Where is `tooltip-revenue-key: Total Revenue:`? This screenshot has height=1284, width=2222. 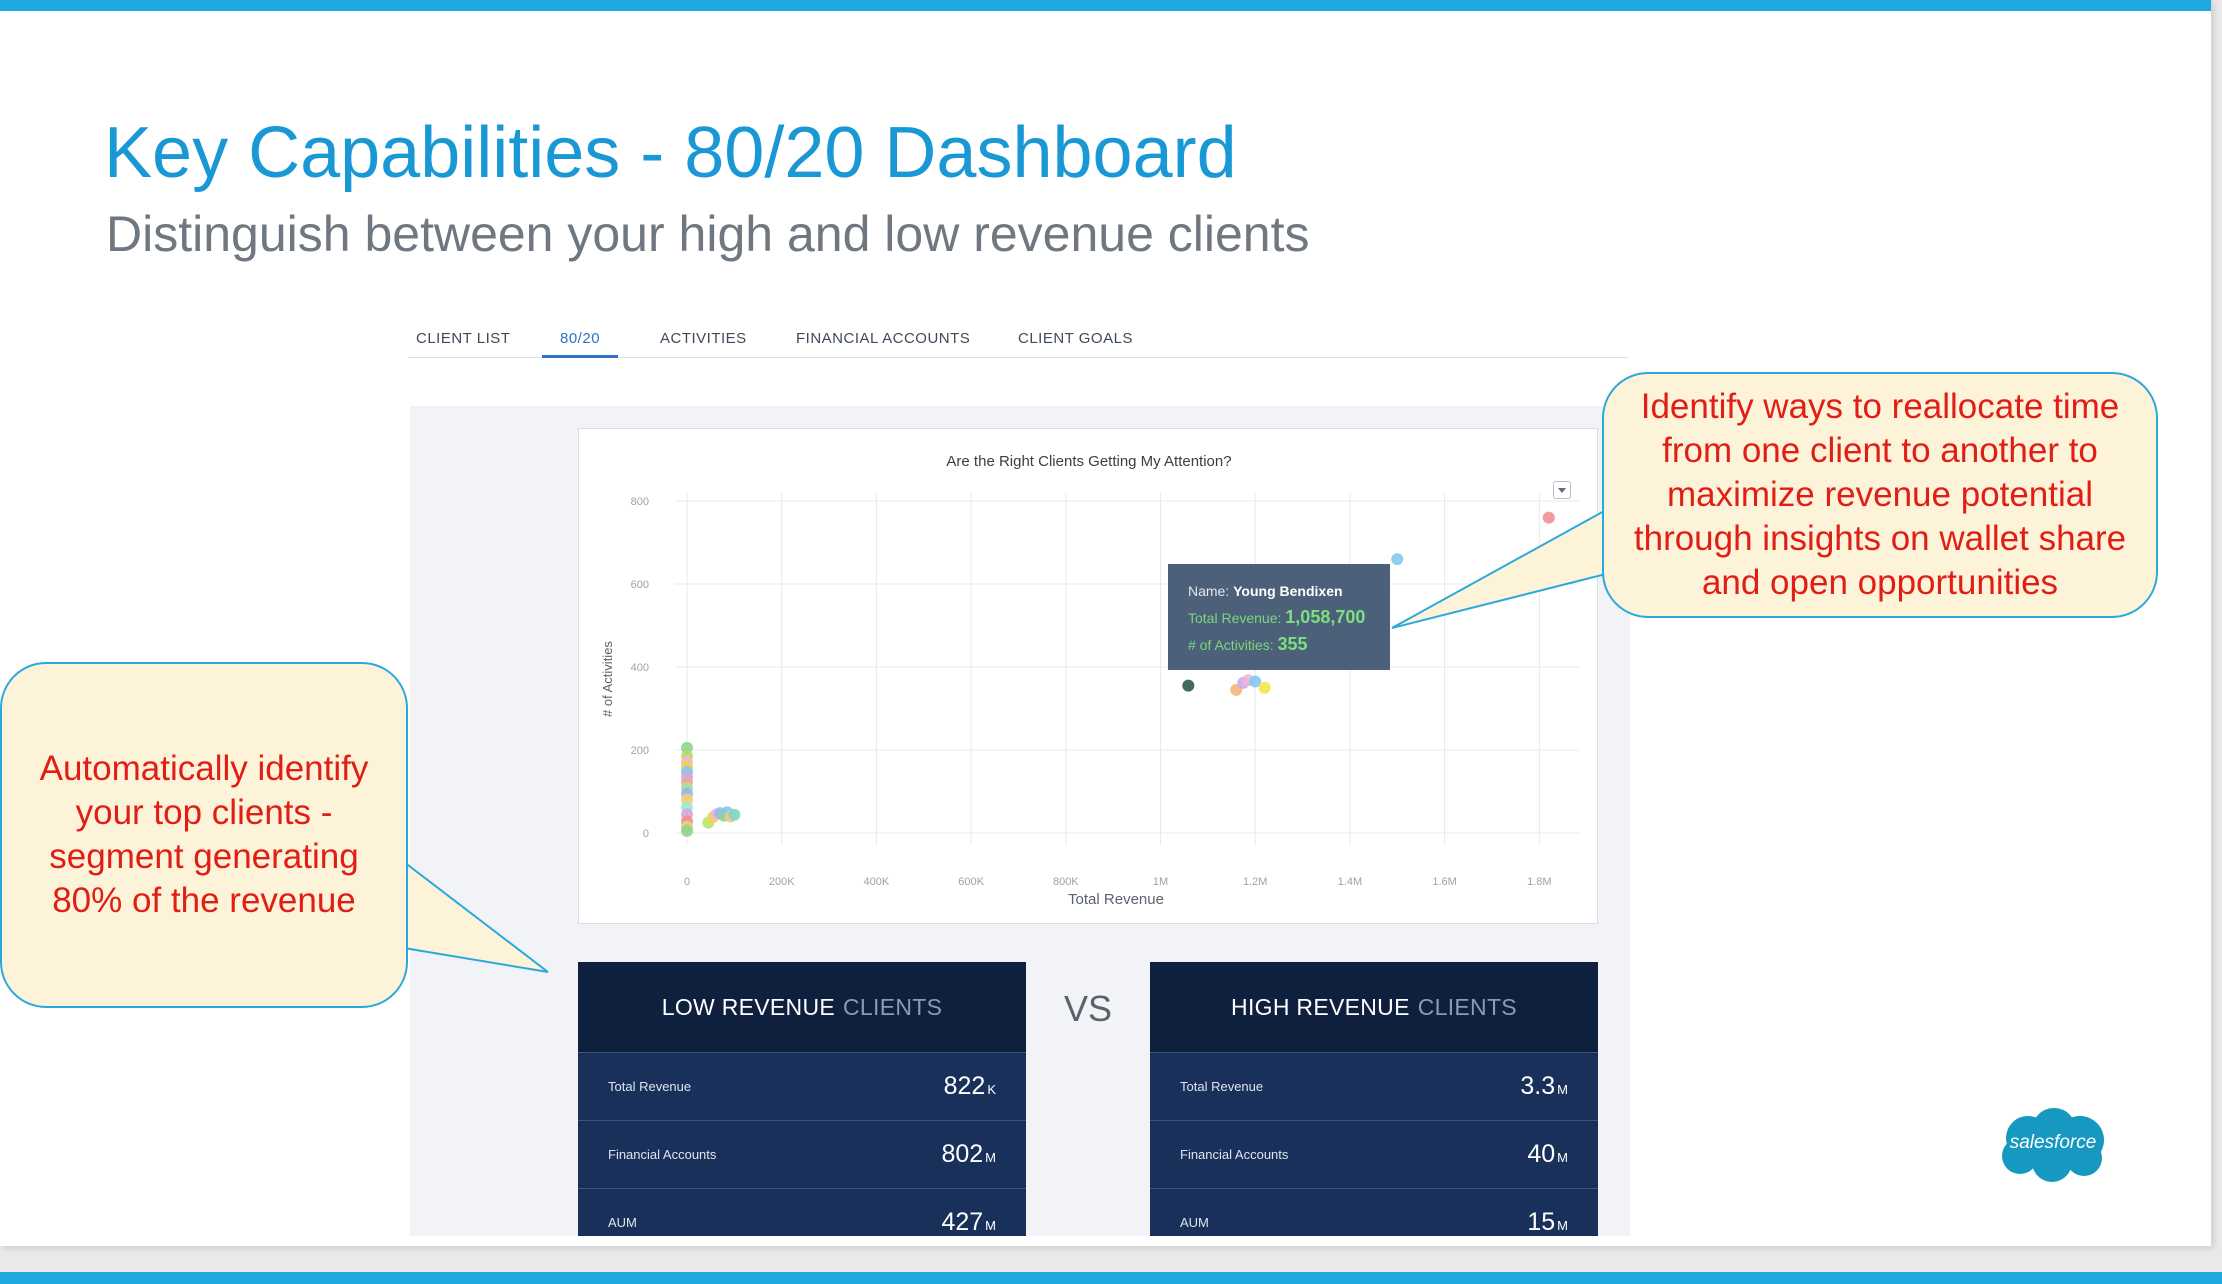 tooltip-revenue-key: Total Revenue: is located at coordinates (1235, 618).